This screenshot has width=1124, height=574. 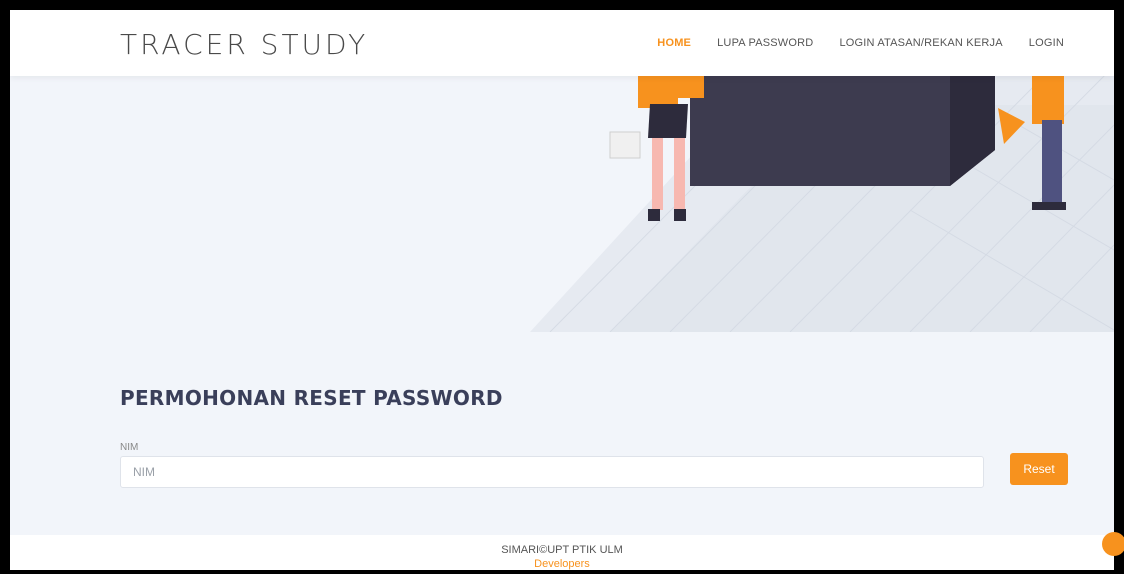 I want to click on page-title: PERMOHONAN RESET PASSWORD, so click(x=311, y=398).